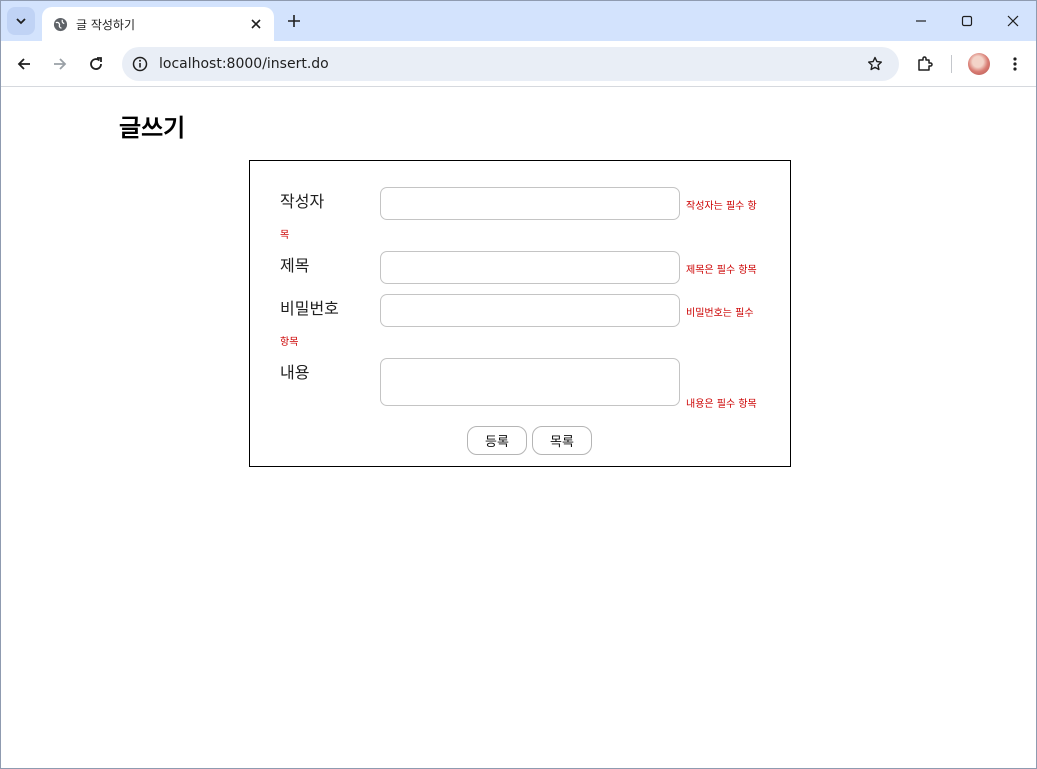 Image resolution: width=1037 pixels, height=769 pixels. What do you see at coordinates (720, 313) in the screenshot?
I see `password-error: 비밀번호는 필수` at bounding box center [720, 313].